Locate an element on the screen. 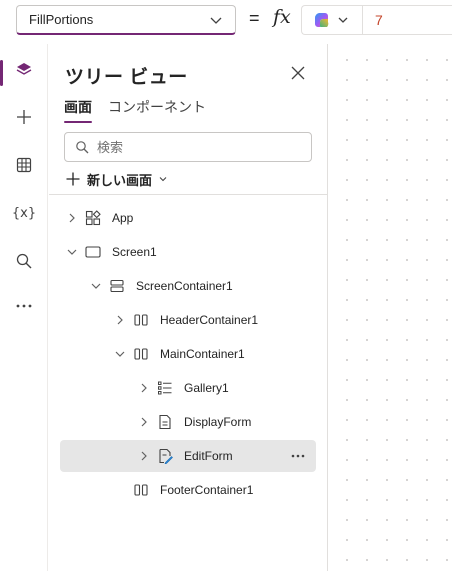 Image resolution: width=452 pixels, height=571 pixels. rail-insert-button is located at coordinates (24, 117).